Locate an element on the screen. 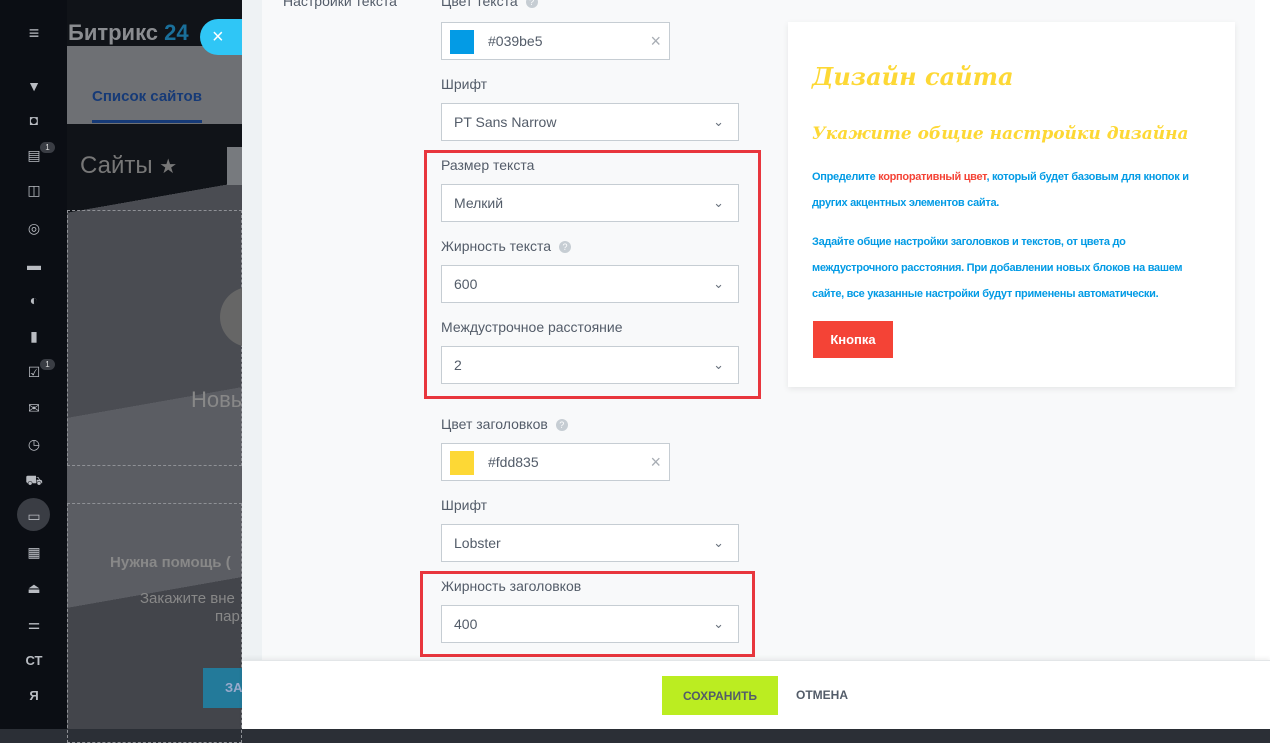  save-button: СОХРАНИТЬ is located at coordinates (720, 695).